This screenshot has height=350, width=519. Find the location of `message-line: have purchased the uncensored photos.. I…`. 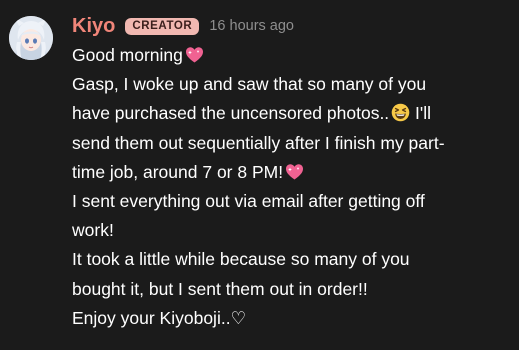

message-line: have purchased the uncensored photos.. I… is located at coordinates (292, 113).